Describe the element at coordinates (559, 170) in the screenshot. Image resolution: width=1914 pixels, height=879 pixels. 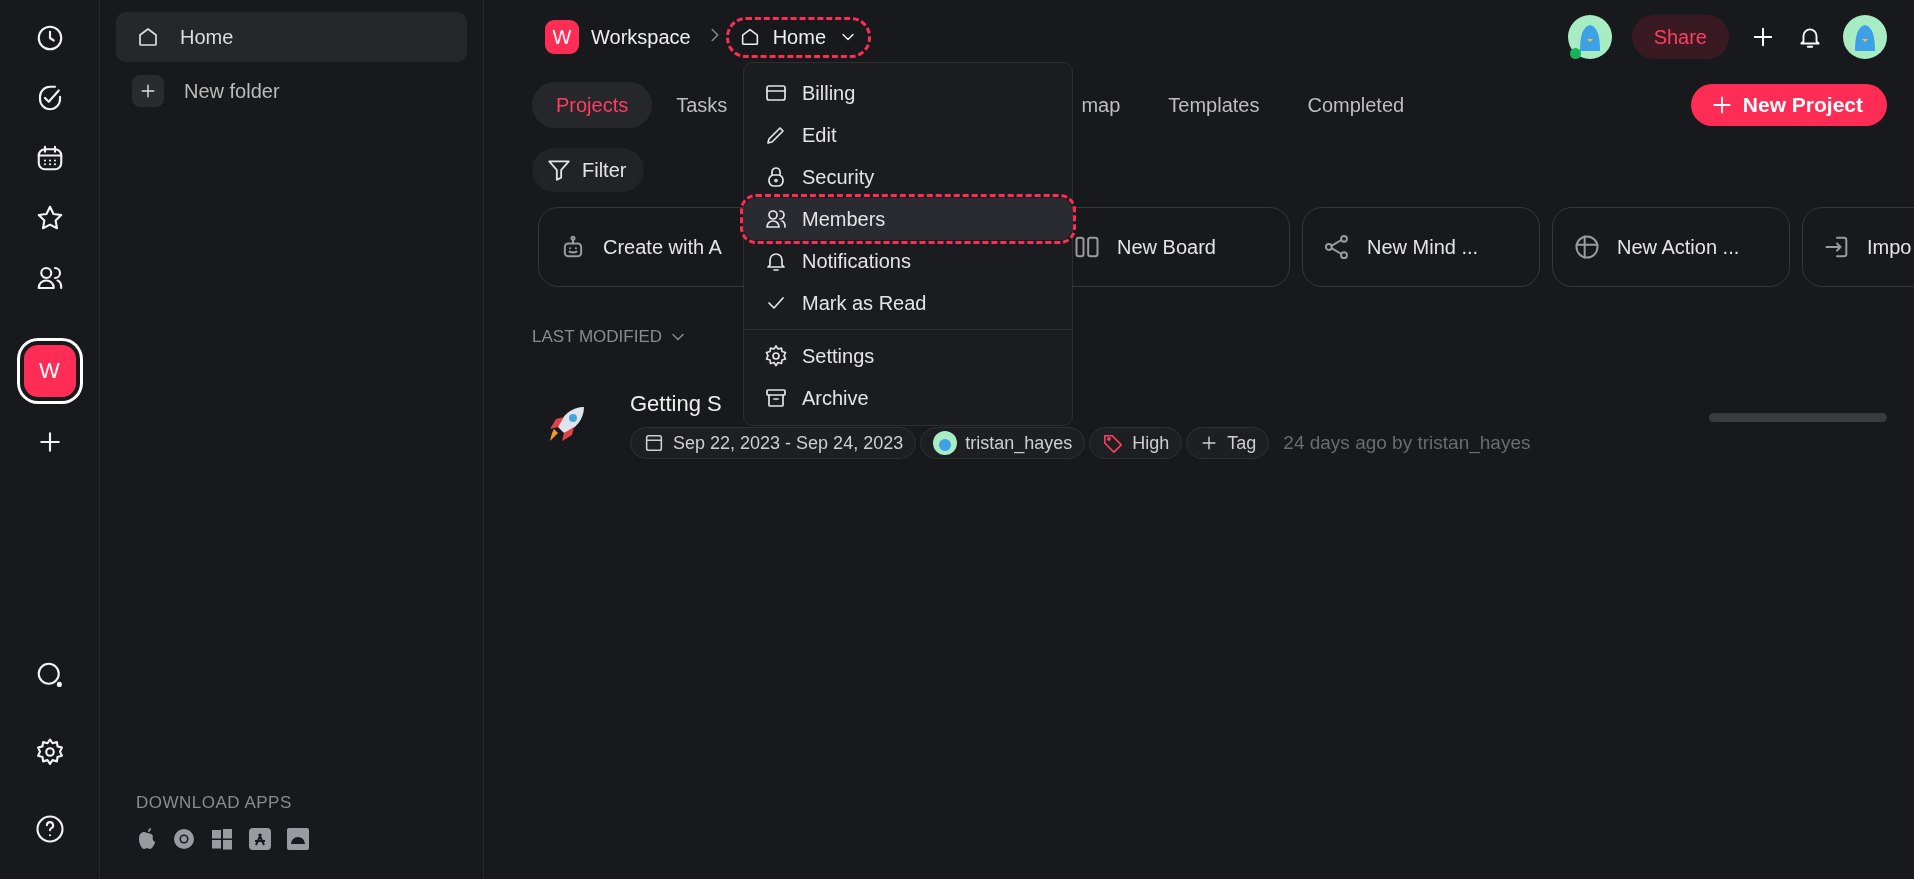
I see `filter-icon` at that location.